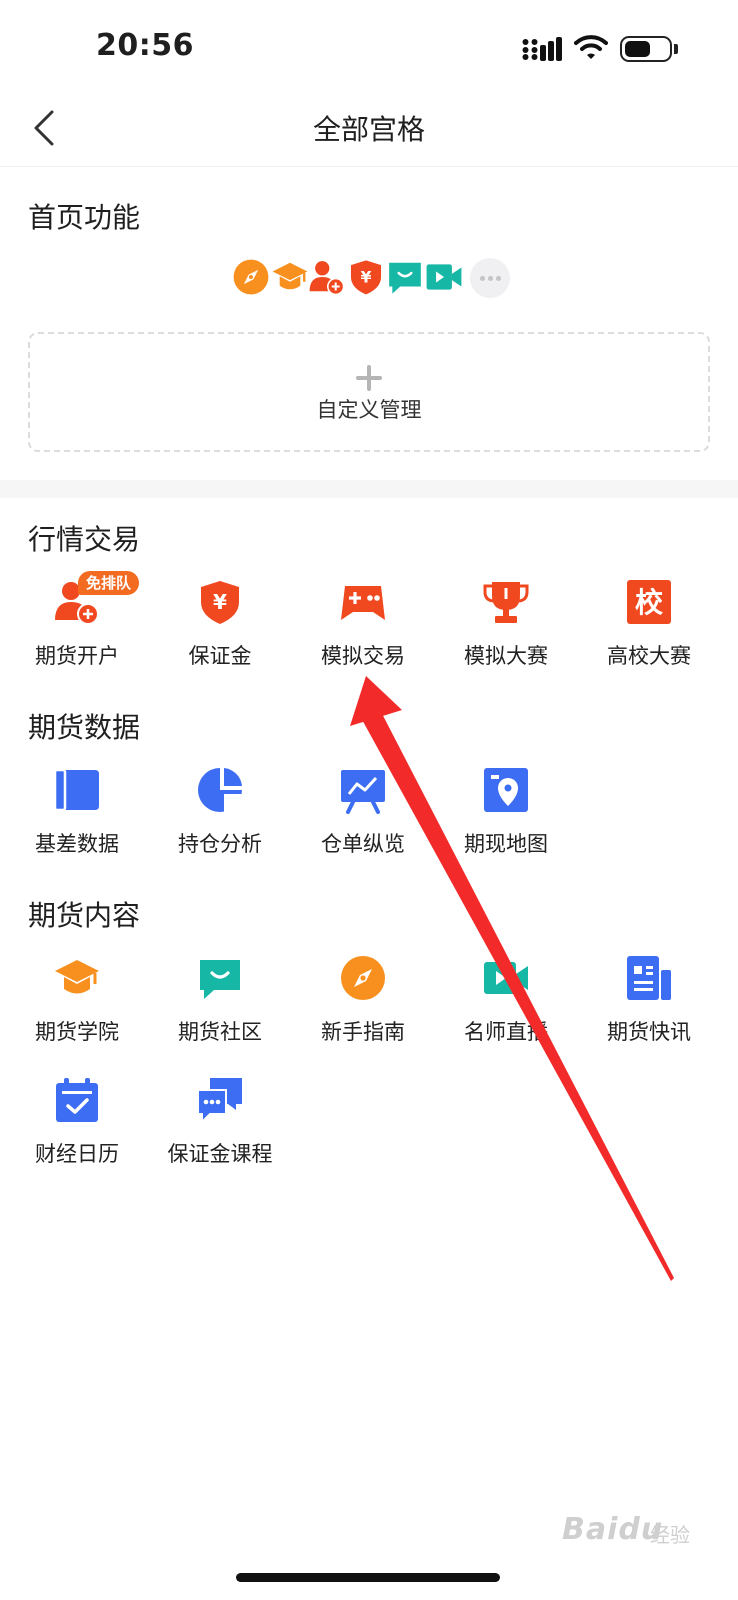 The height and width of the screenshot is (1600, 738). What do you see at coordinates (363, 792) in the screenshot?
I see `presentation-chart-icon` at bounding box center [363, 792].